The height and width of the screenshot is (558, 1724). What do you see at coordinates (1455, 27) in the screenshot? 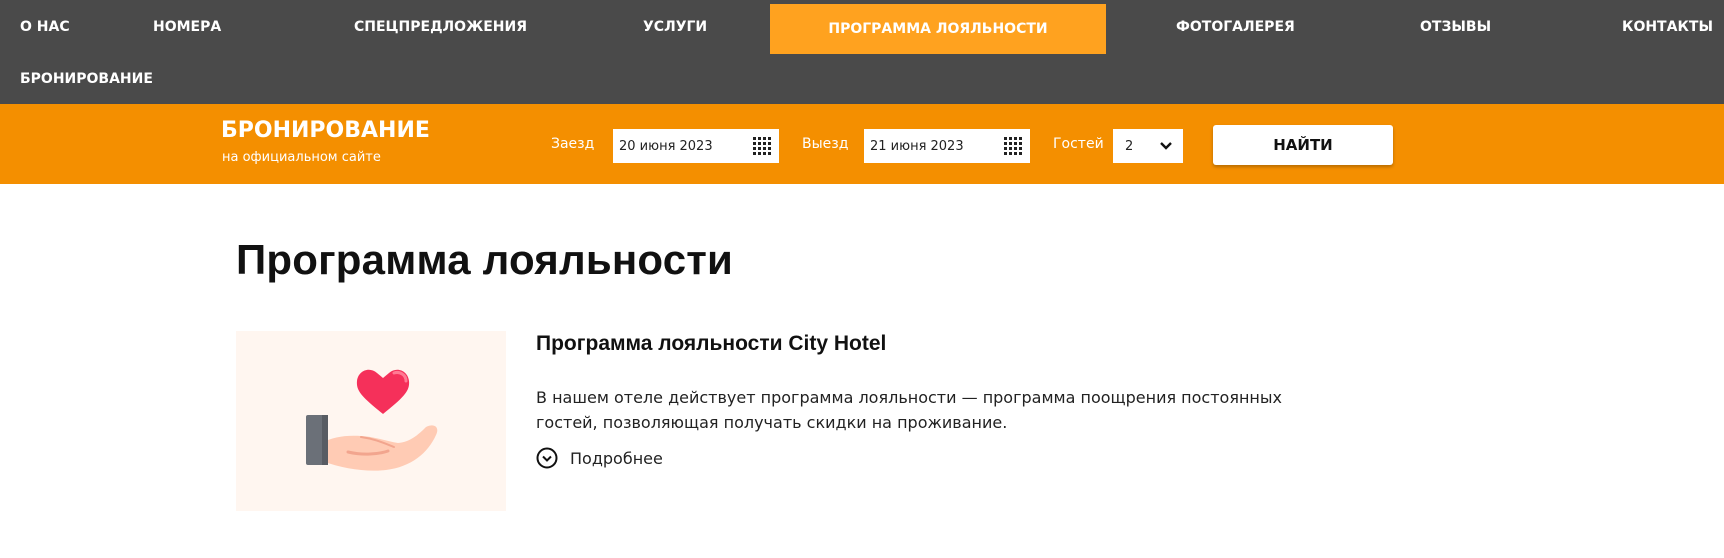
I see `nav-item-reviews: ОТЗЫВЫ` at bounding box center [1455, 27].